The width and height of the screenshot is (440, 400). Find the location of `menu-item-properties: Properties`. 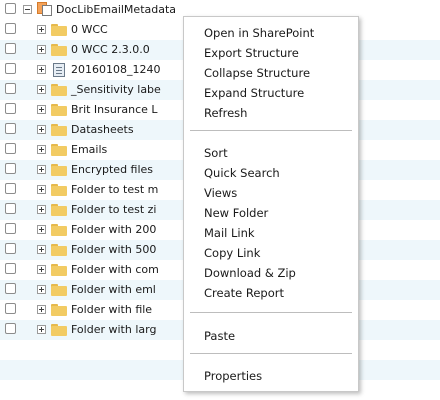

menu-item-properties: Properties is located at coordinates (233, 376).